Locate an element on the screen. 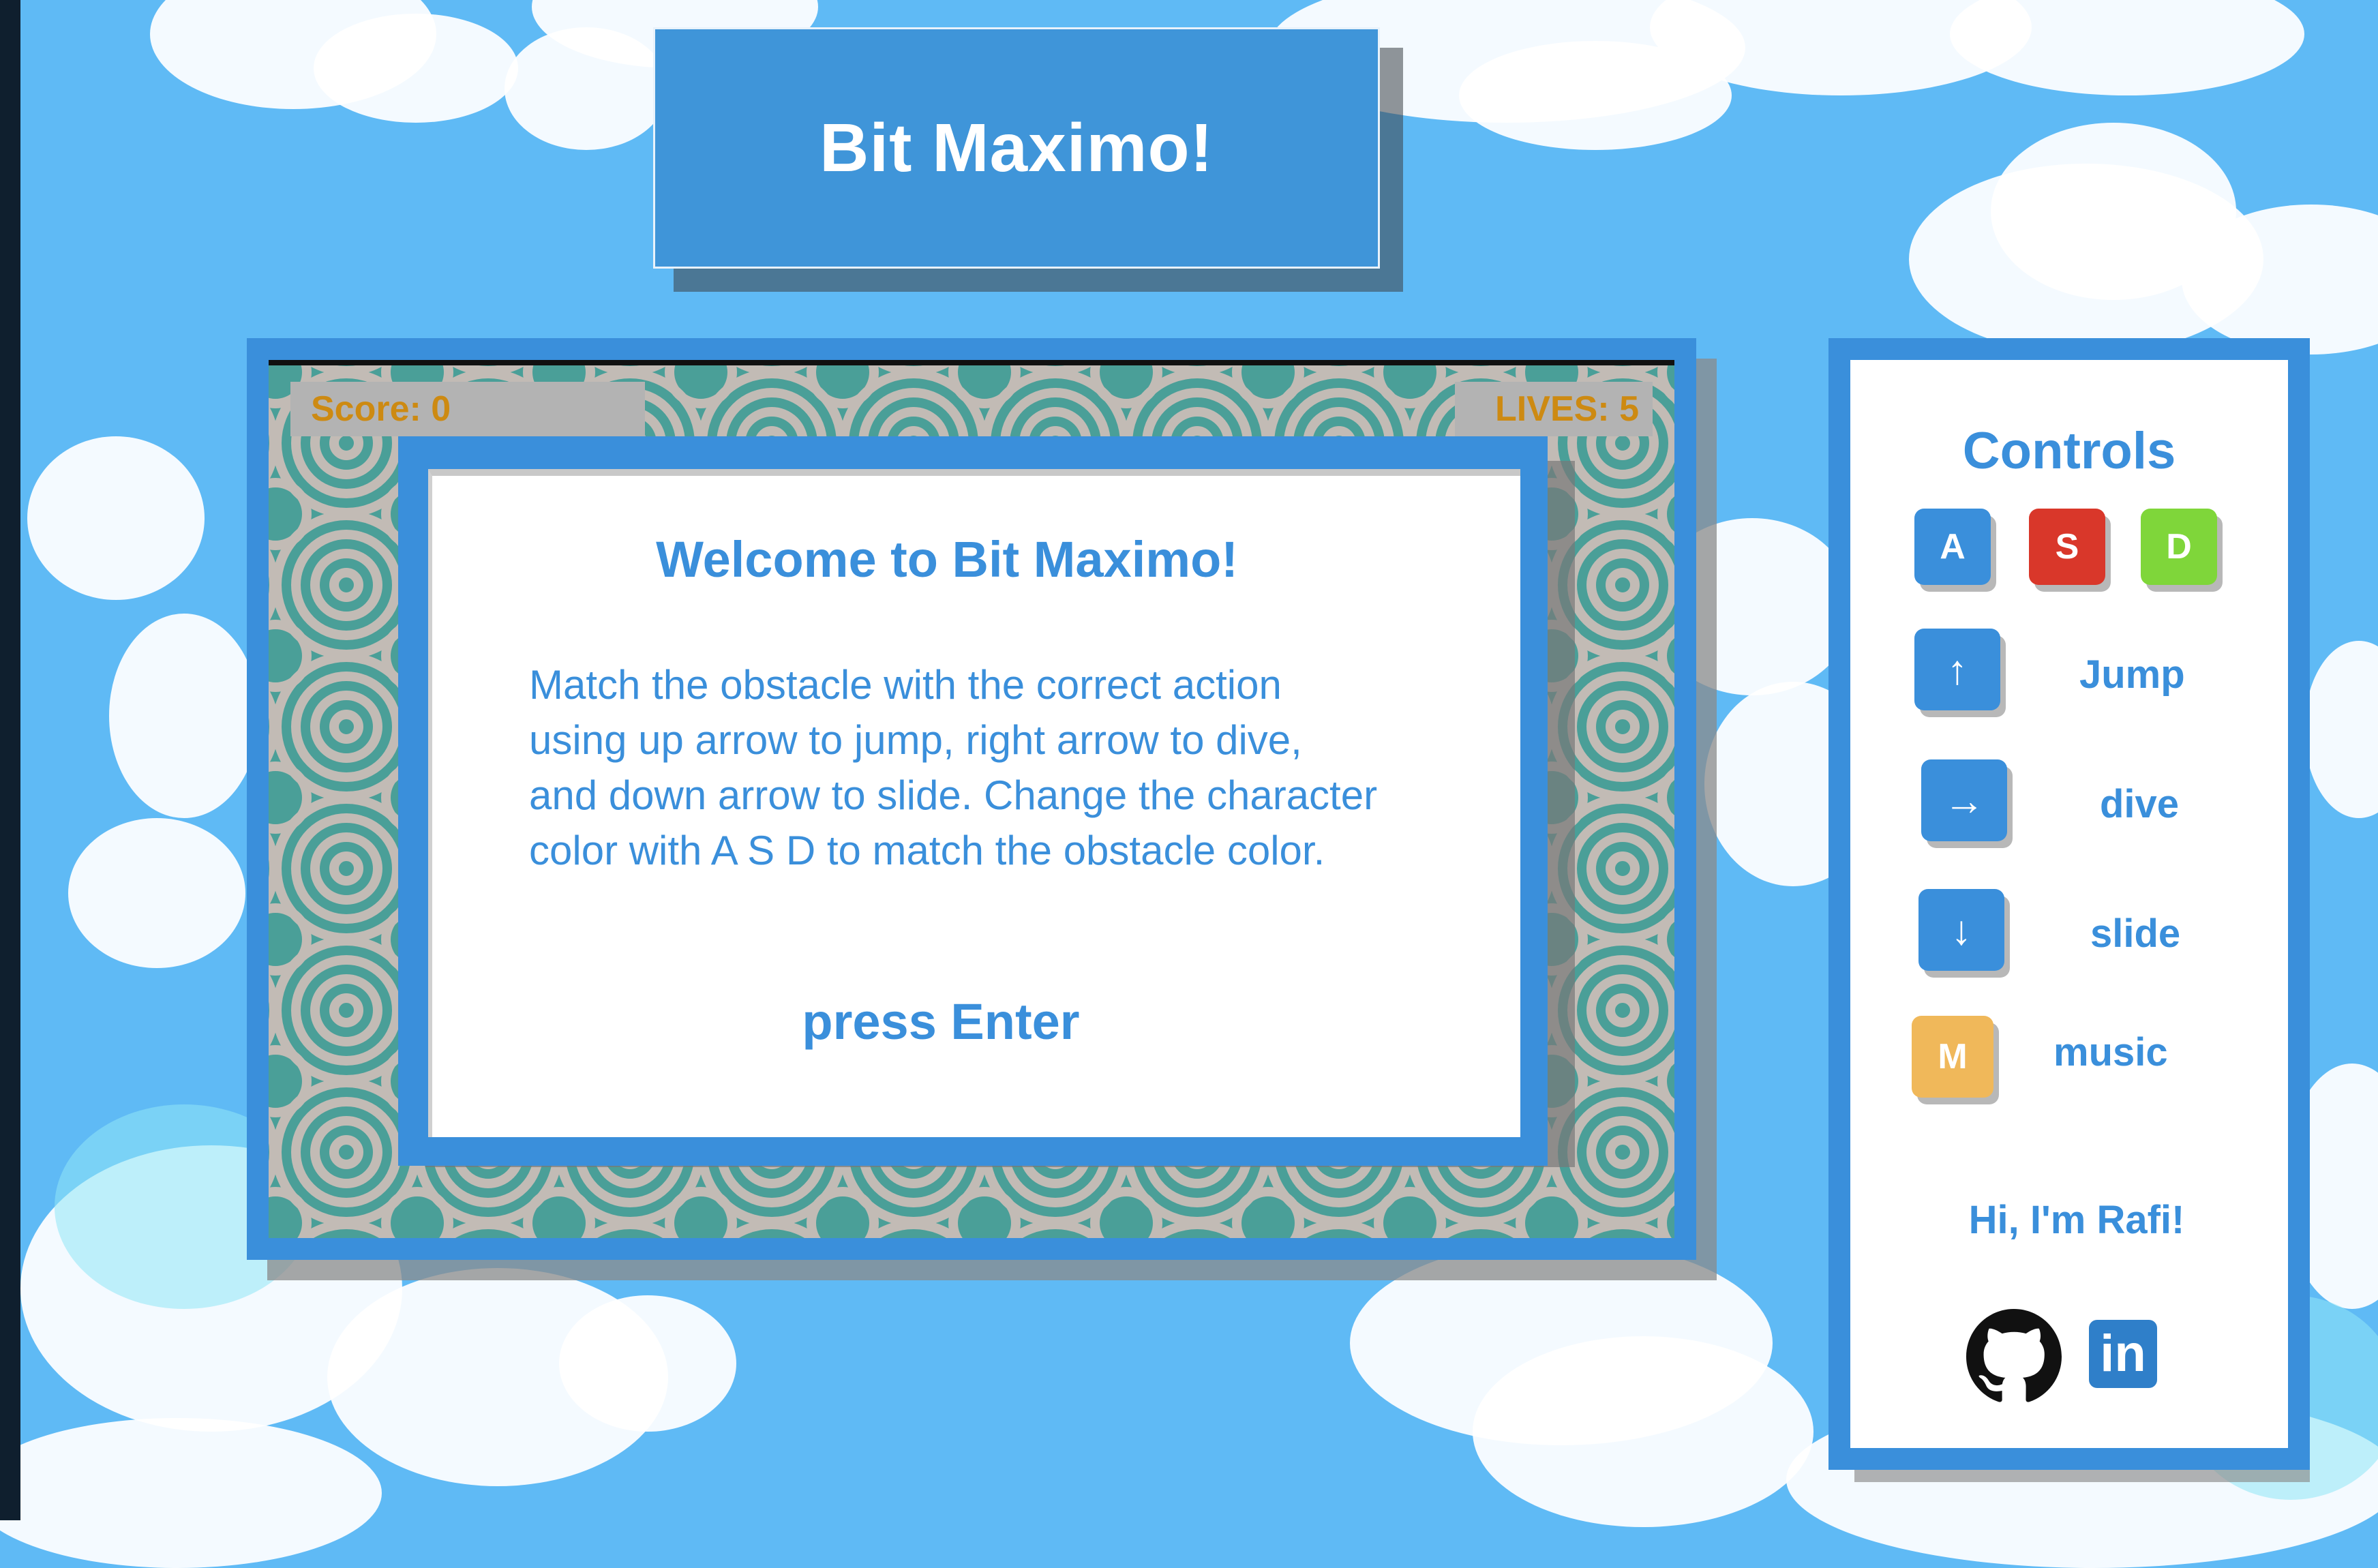  color-key-a: A is located at coordinates (1952, 547).